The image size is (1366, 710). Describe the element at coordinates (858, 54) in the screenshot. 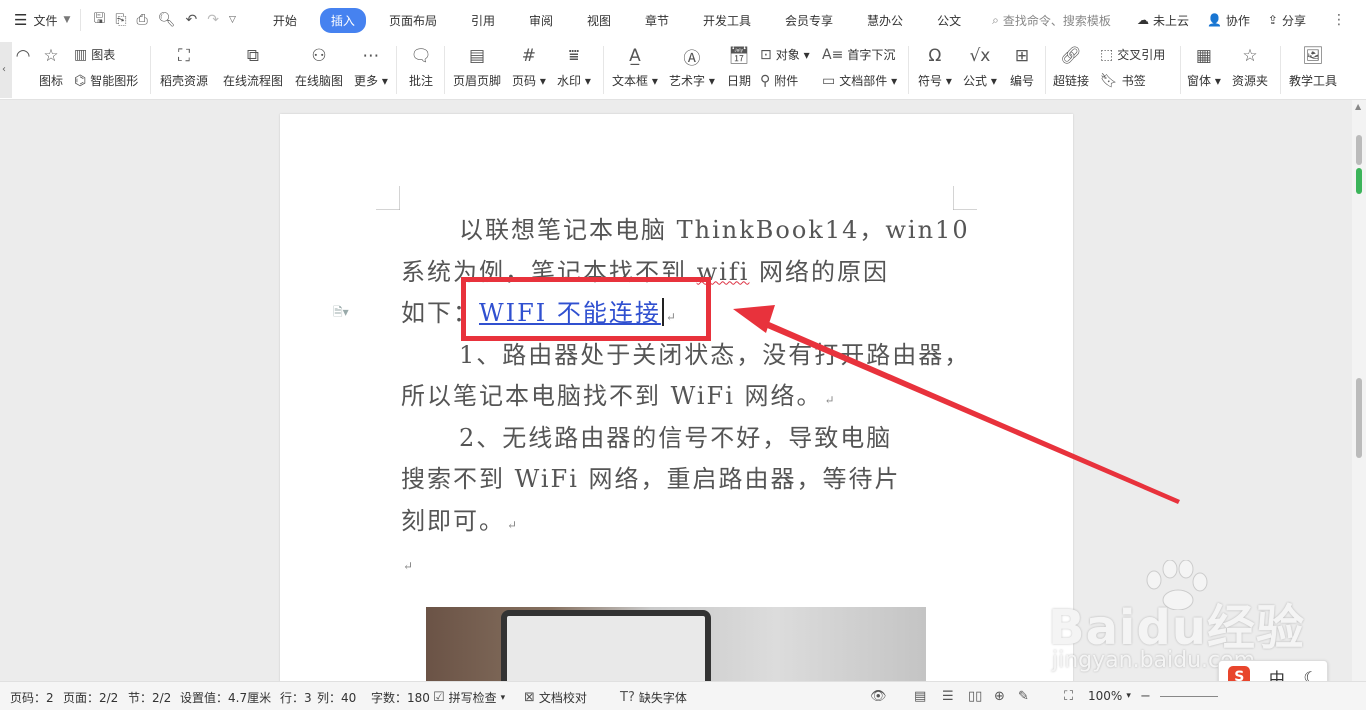

I see `dropcap-button: A≡ 首字下沉` at that location.